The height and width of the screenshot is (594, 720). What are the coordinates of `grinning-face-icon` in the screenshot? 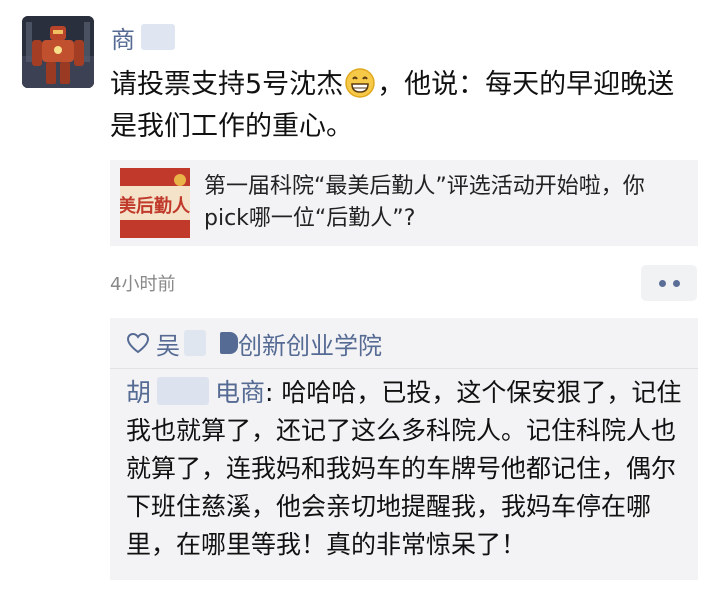 It's located at (360, 83).